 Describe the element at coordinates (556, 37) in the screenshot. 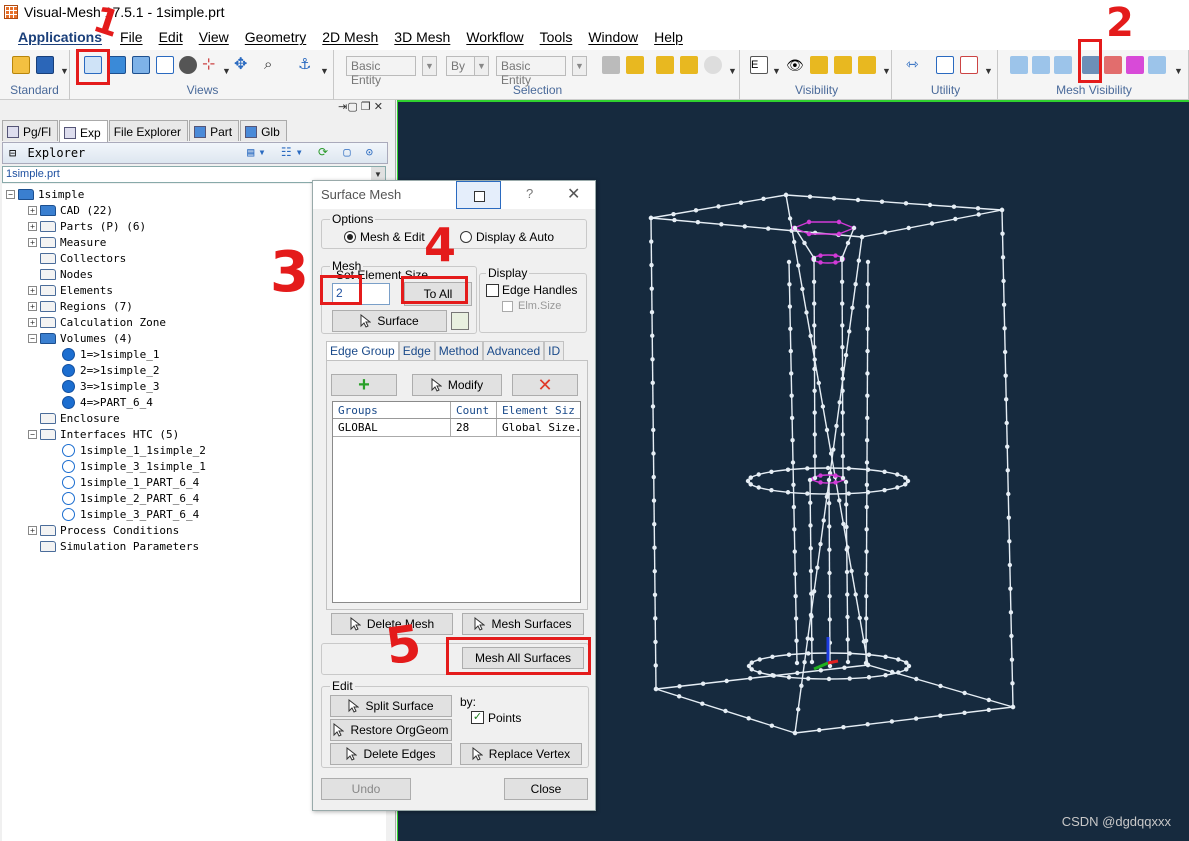

I see `menu-tools: Tools` at that location.